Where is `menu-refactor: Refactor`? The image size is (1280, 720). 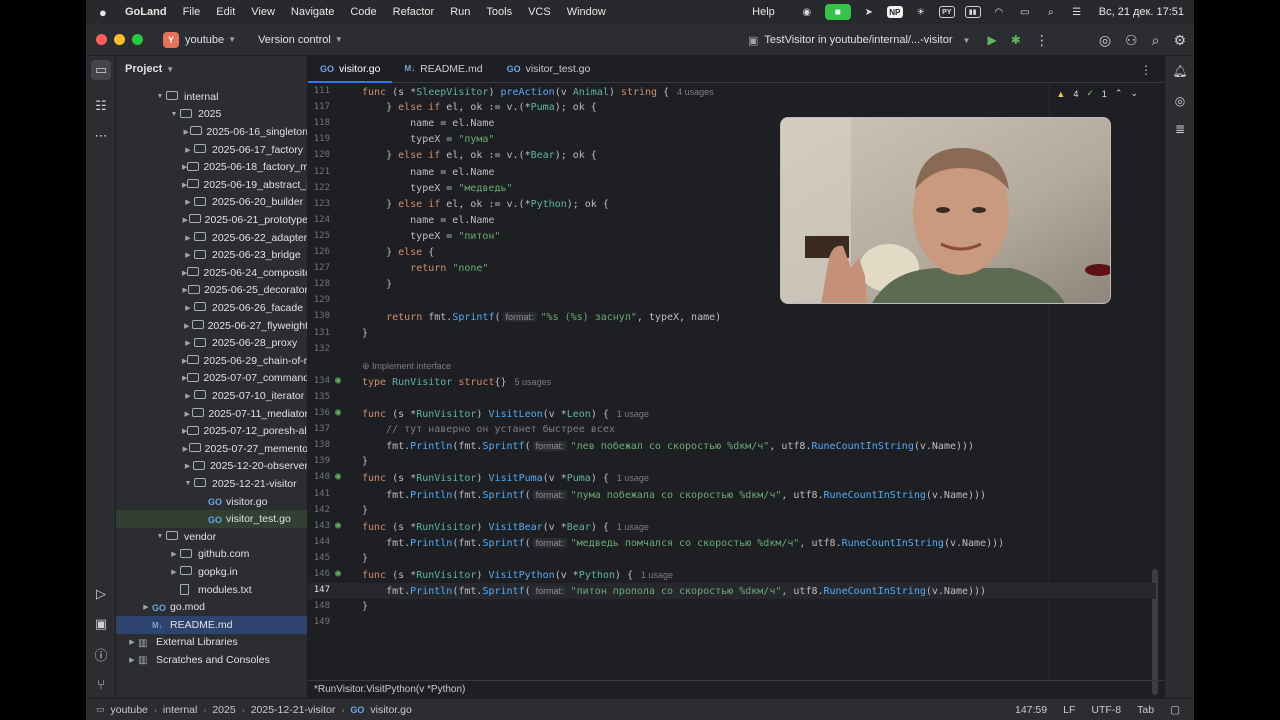
menu-refactor: Refactor is located at coordinates (414, 12).